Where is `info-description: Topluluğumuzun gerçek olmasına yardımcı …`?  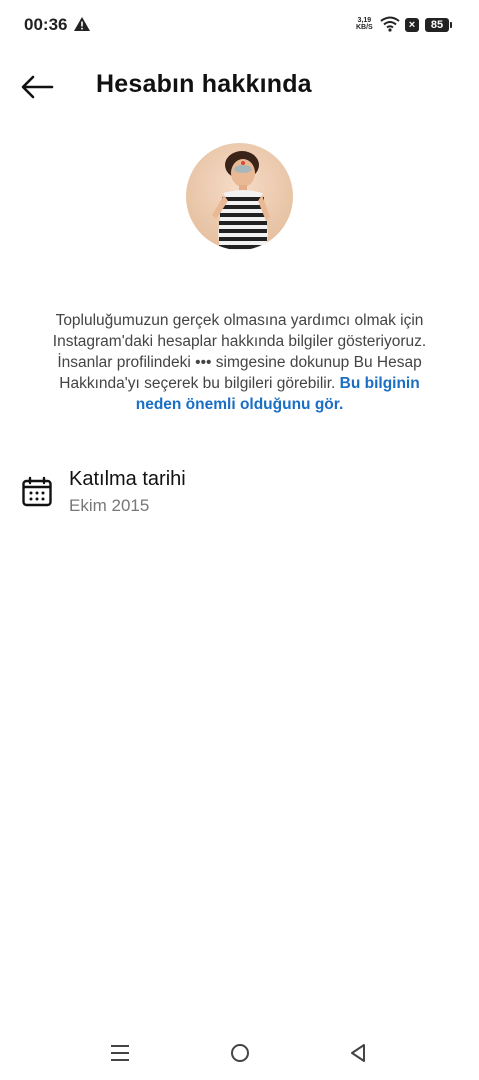
info-description: Topluluğumuzun gerçek olmasına yardımcı … is located at coordinates (239, 362).